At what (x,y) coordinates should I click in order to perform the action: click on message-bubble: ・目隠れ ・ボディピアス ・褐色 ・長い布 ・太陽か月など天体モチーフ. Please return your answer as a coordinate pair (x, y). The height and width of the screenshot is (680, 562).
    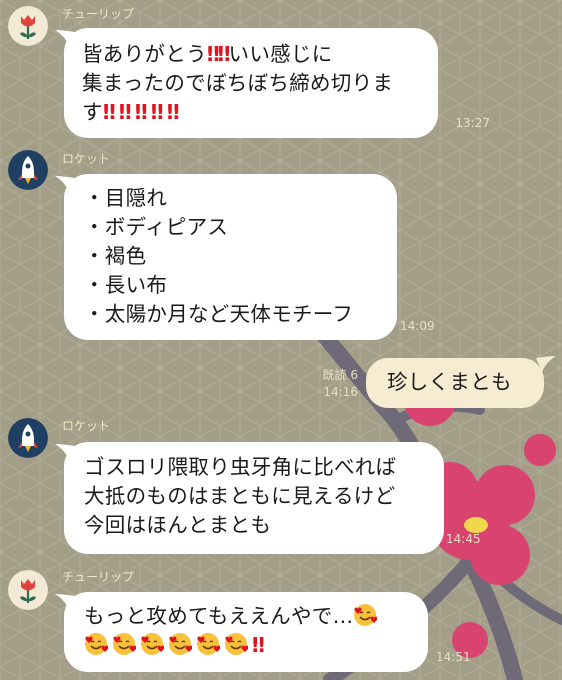
    Looking at the image, I should click on (230, 257).